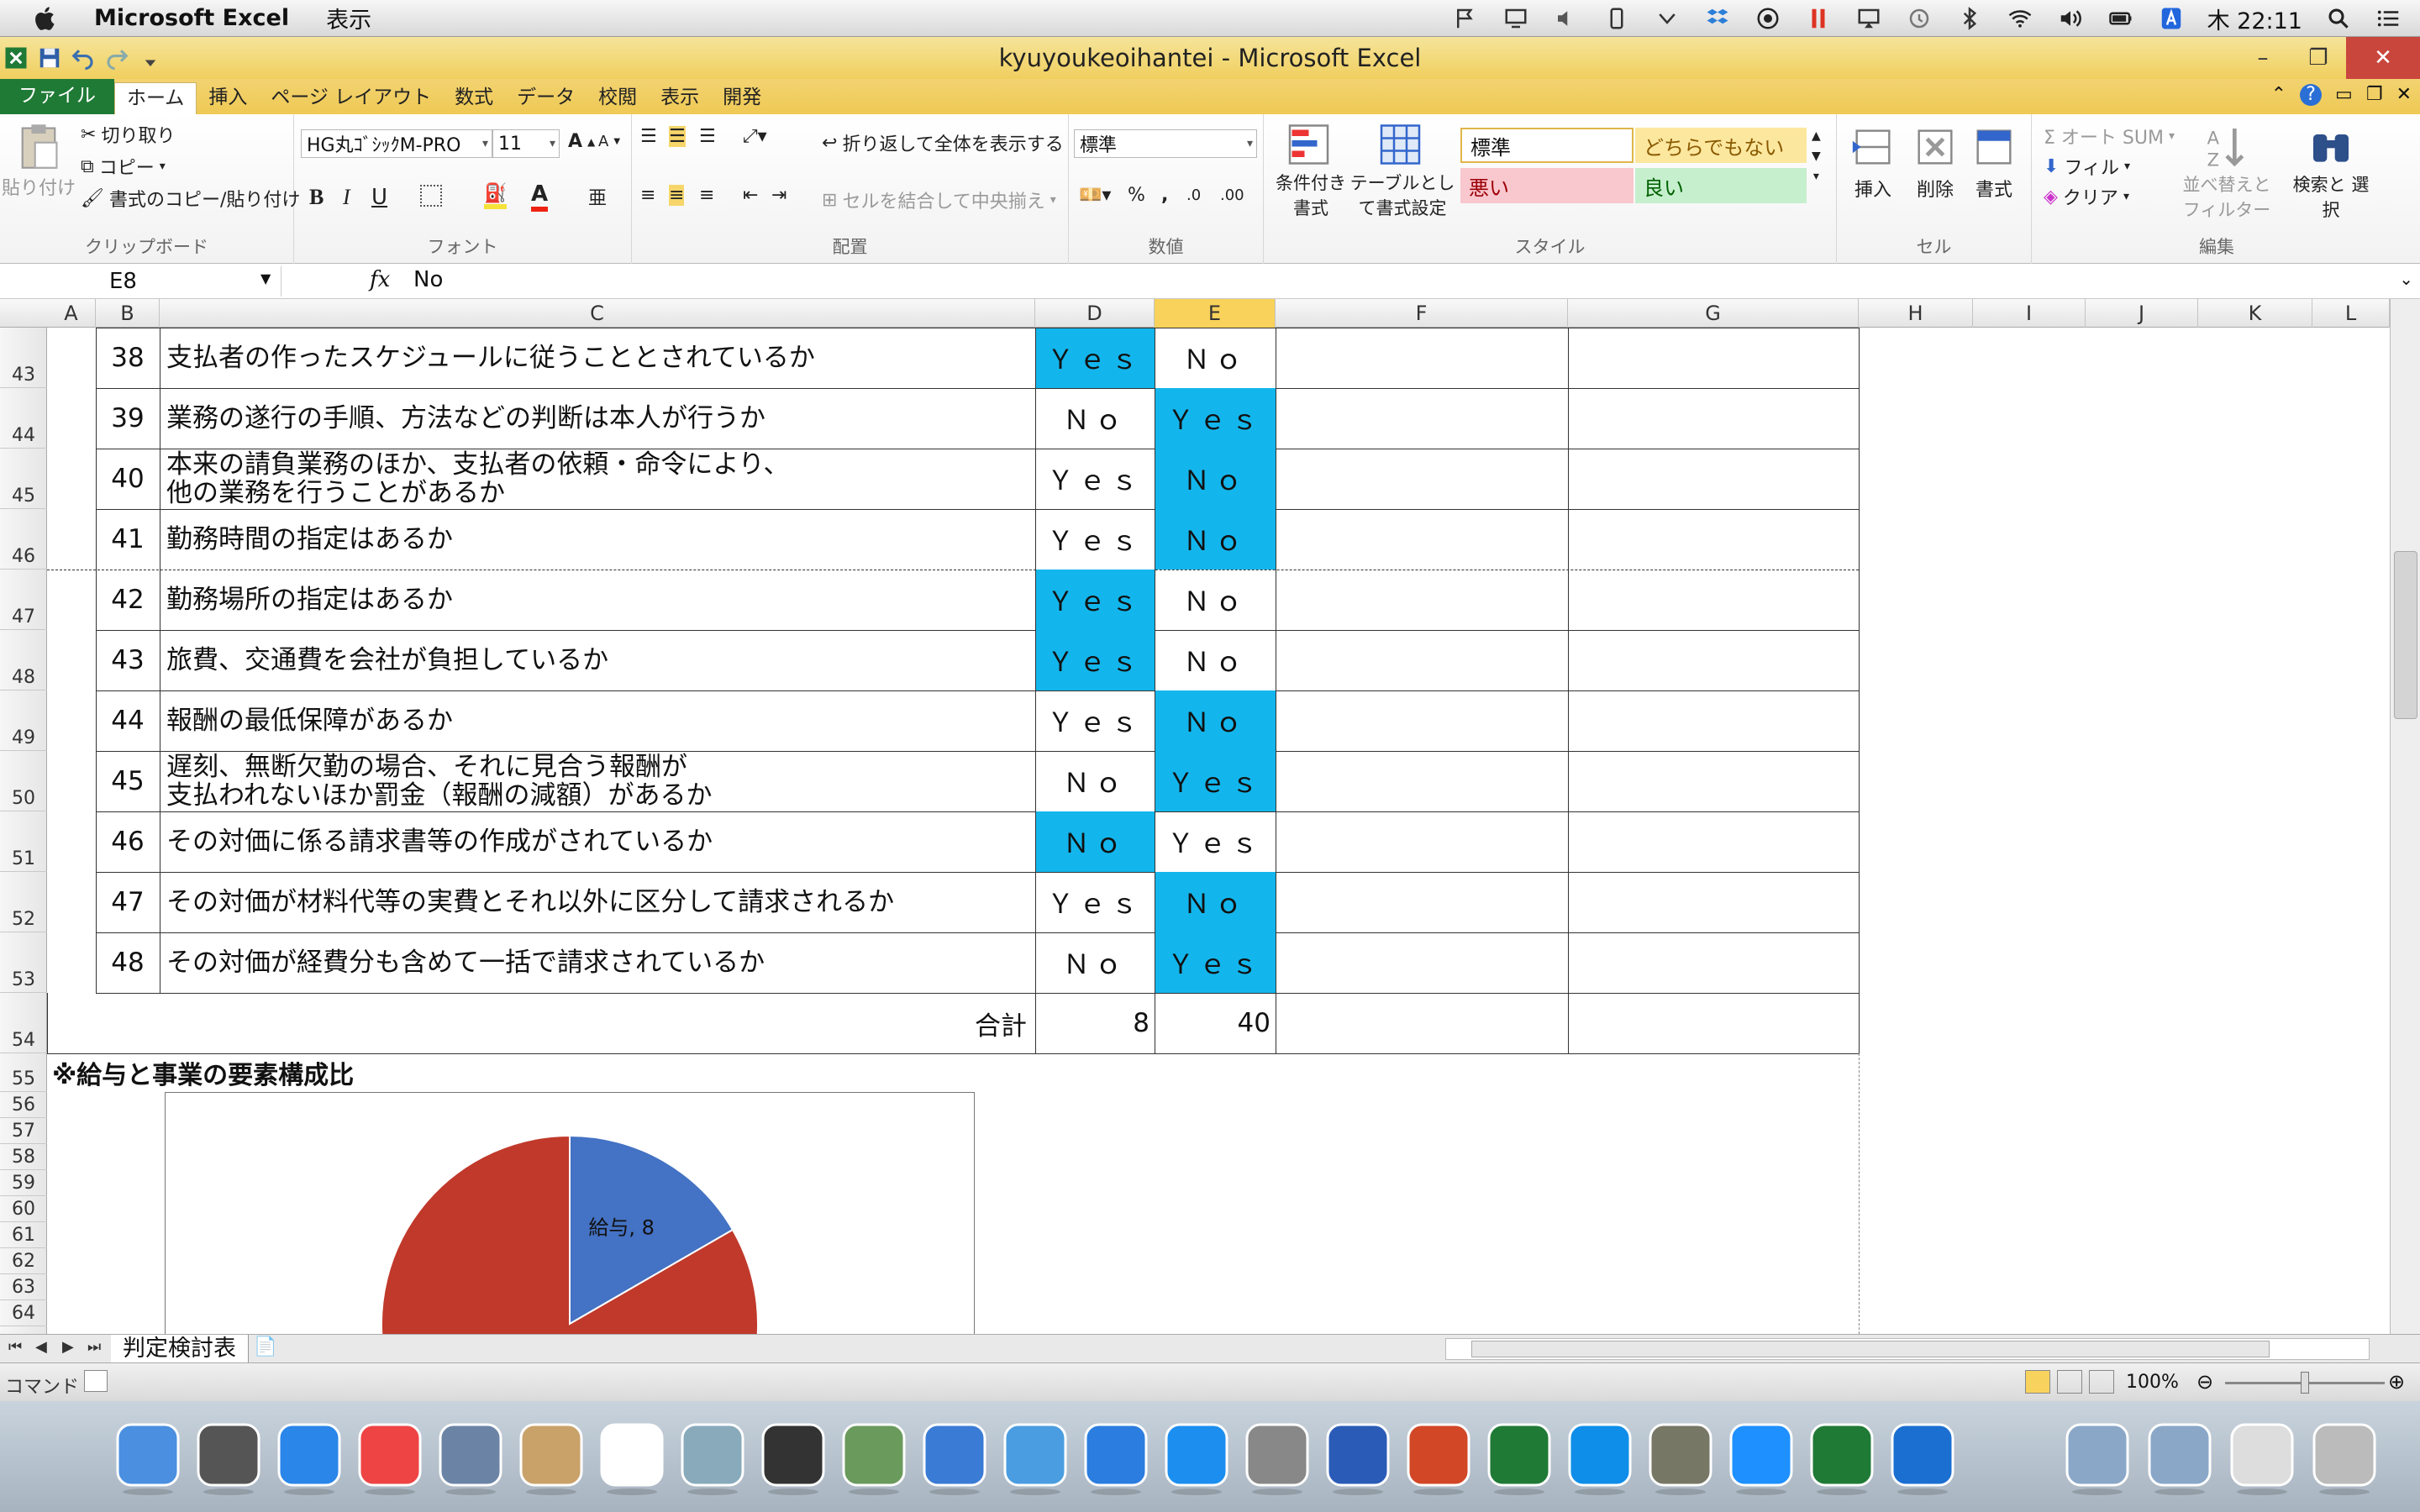  What do you see at coordinates (2389, 18) in the screenshot?
I see `notification-list-icon` at bounding box center [2389, 18].